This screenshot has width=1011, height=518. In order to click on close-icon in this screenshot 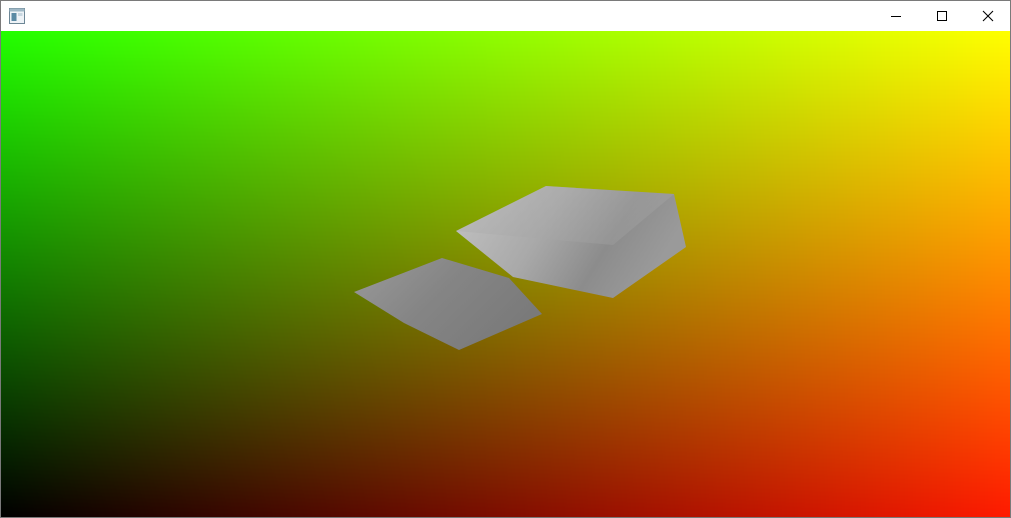, I will do `click(988, 16)`.